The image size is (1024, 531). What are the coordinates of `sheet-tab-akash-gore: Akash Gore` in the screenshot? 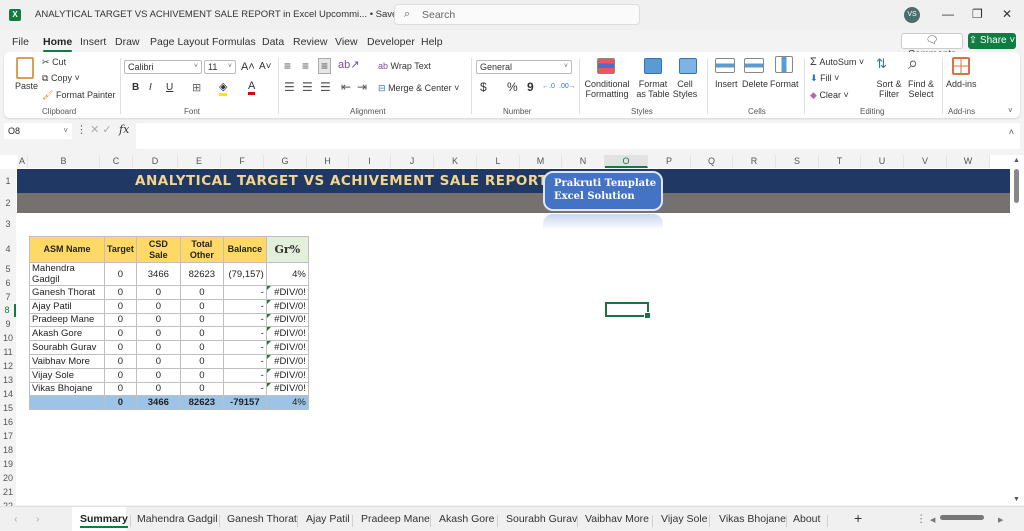 It's located at (466, 519).